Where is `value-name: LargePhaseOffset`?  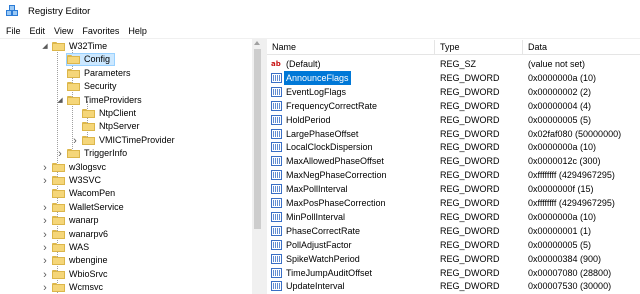
value-name: LargePhaseOffset is located at coordinates (322, 133).